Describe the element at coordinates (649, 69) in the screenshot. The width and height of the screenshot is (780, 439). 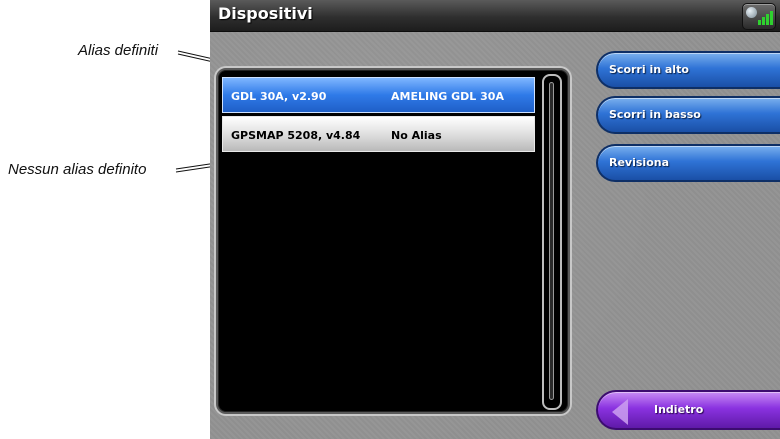
I see `scroll-up-label: Scorri in alto` at that location.